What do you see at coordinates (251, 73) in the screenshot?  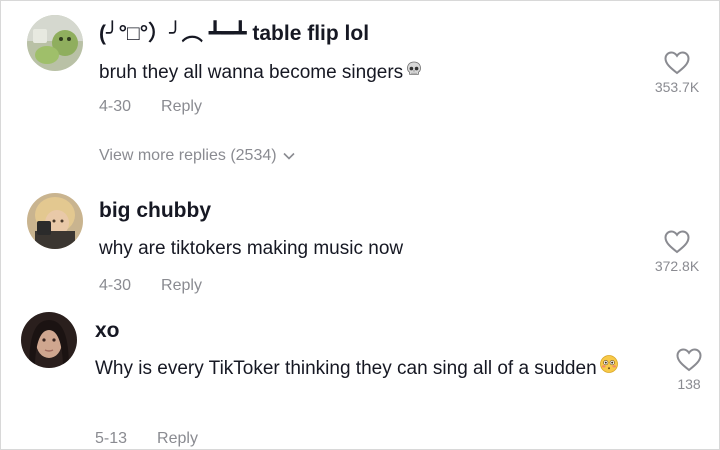 I see `comment-text: bruh they all wanna become singers` at bounding box center [251, 73].